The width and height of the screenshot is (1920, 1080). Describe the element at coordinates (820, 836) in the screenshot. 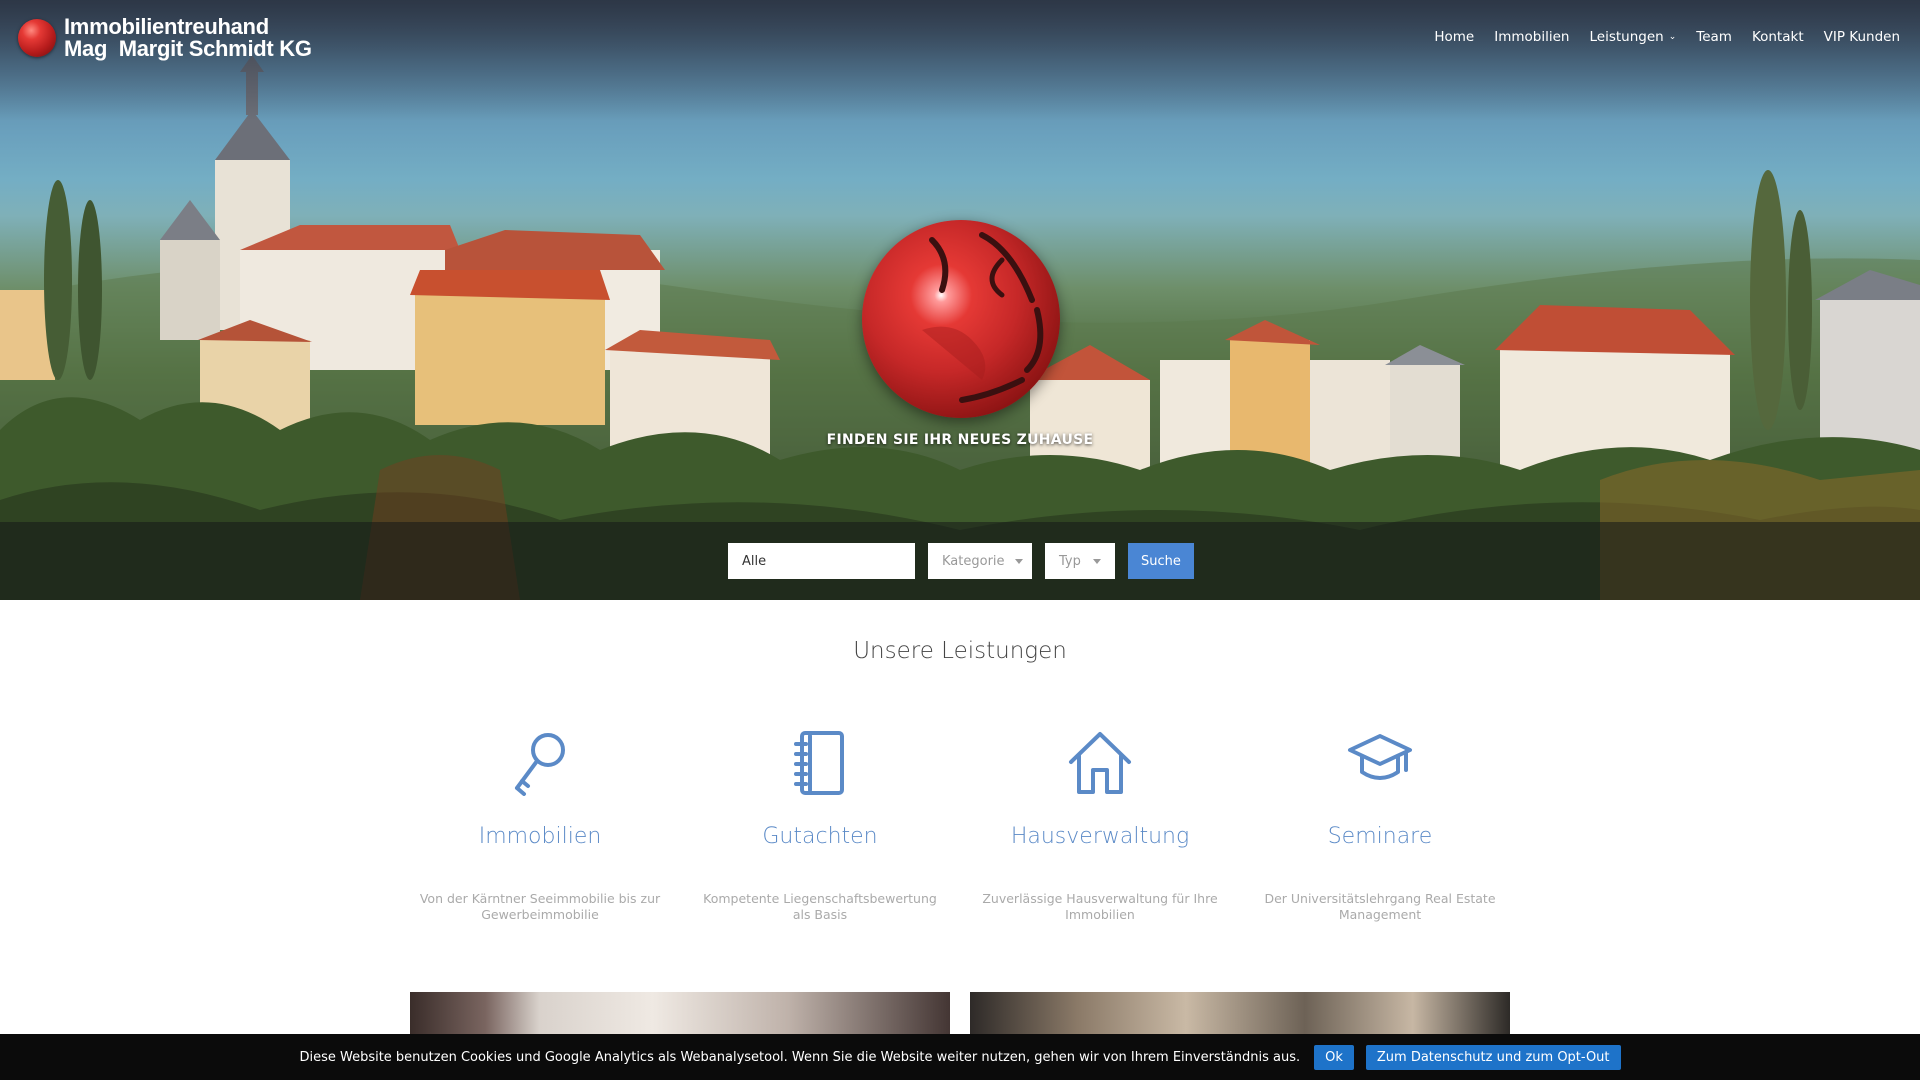

I see `service-title: Gutachten` at that location.